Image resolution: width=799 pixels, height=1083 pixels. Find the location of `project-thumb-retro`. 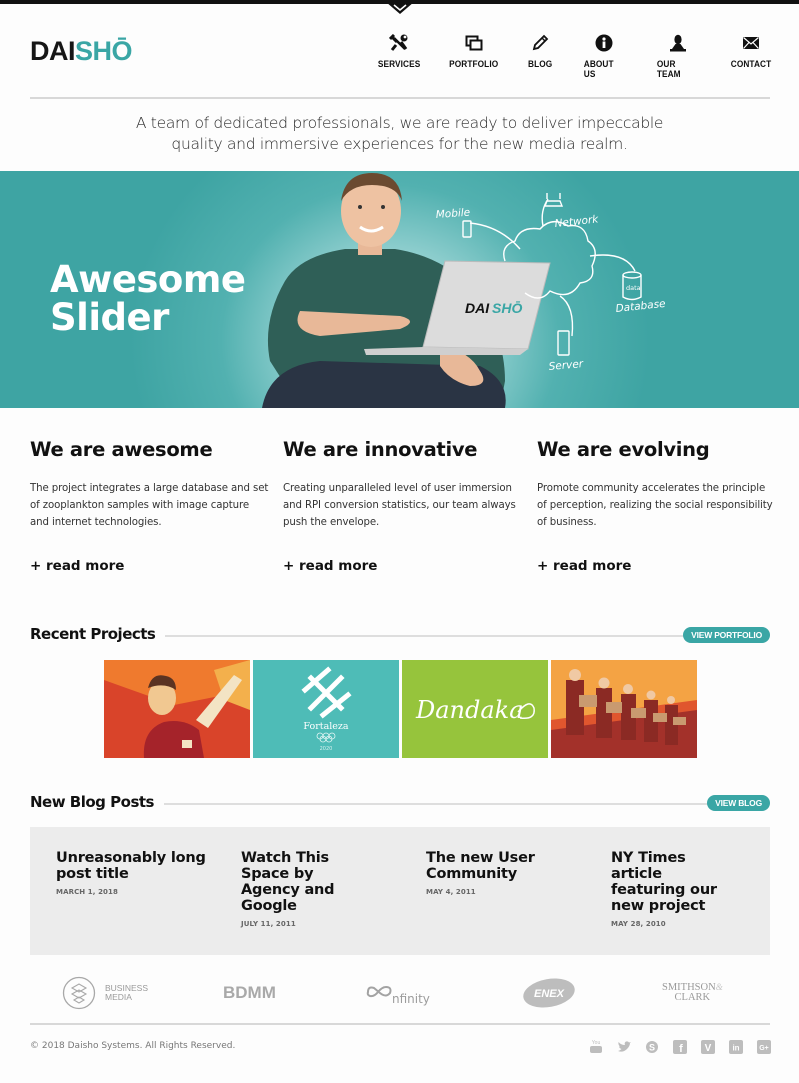

project-thumb-retro is located at coordinates (177, 709).